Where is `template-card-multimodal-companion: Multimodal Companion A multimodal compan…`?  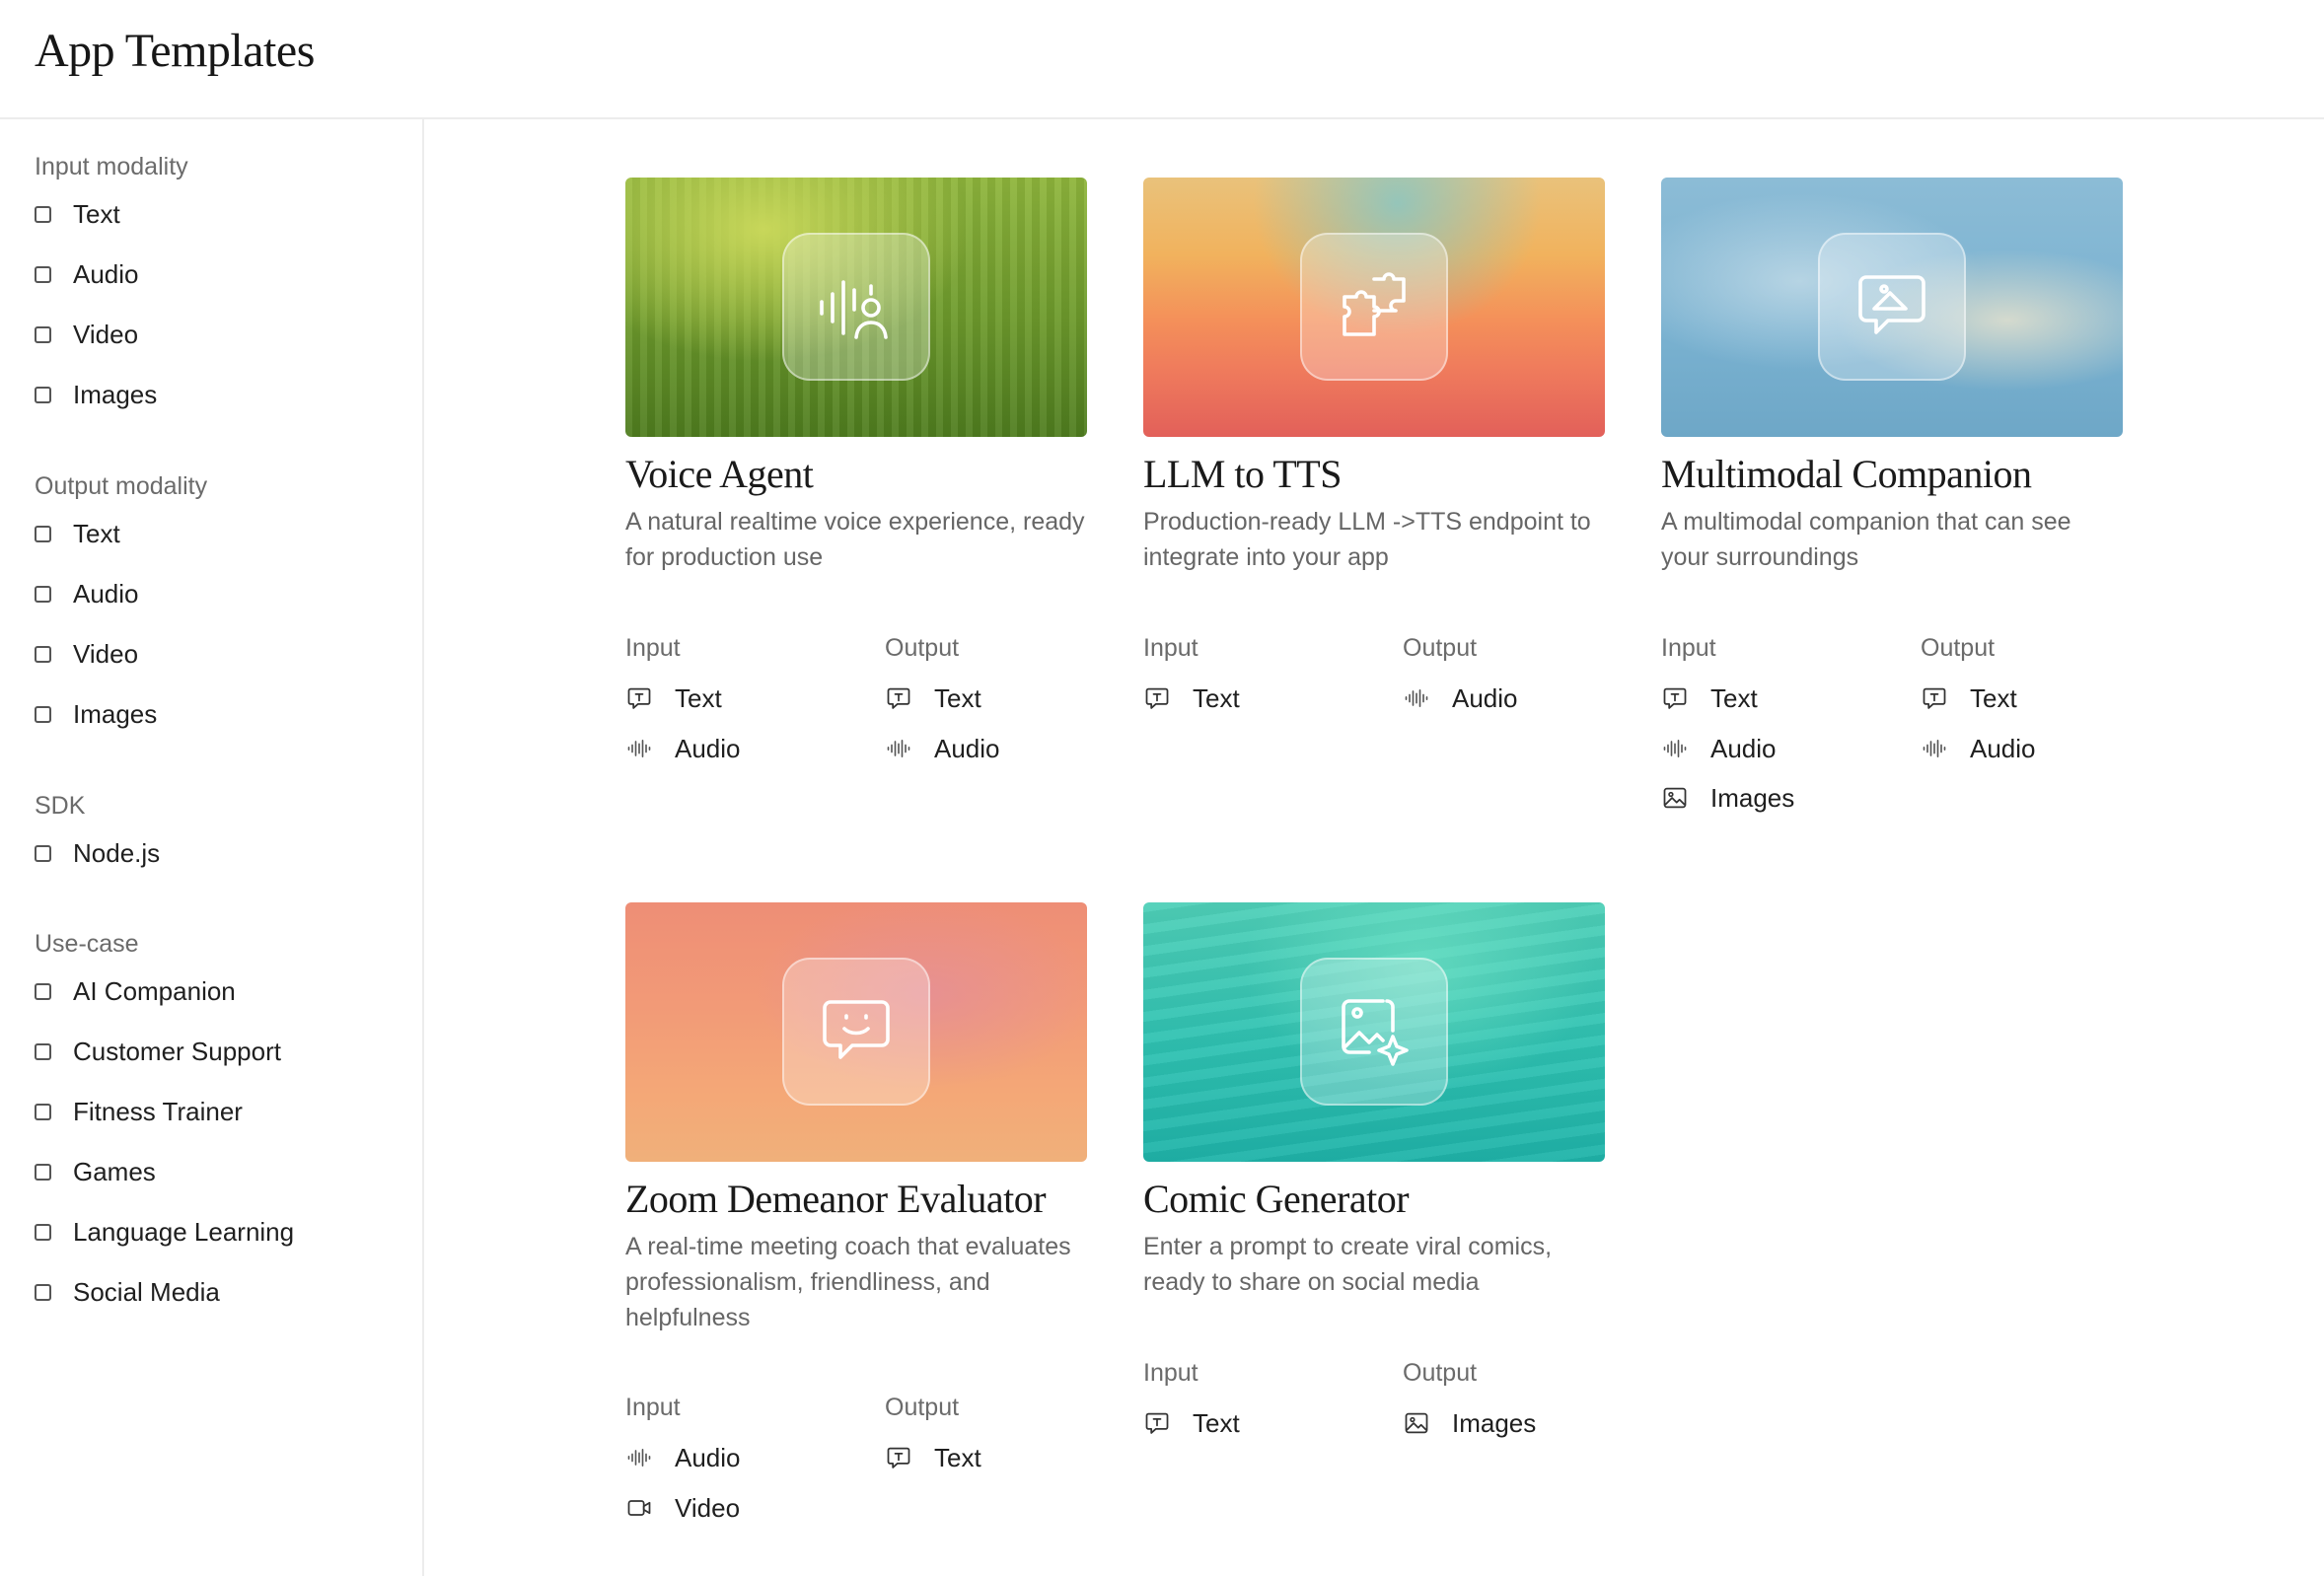 template-card-multimodal-companion: Multimodal Companion A multimodal compan… is located at coordinates (1892, 495).